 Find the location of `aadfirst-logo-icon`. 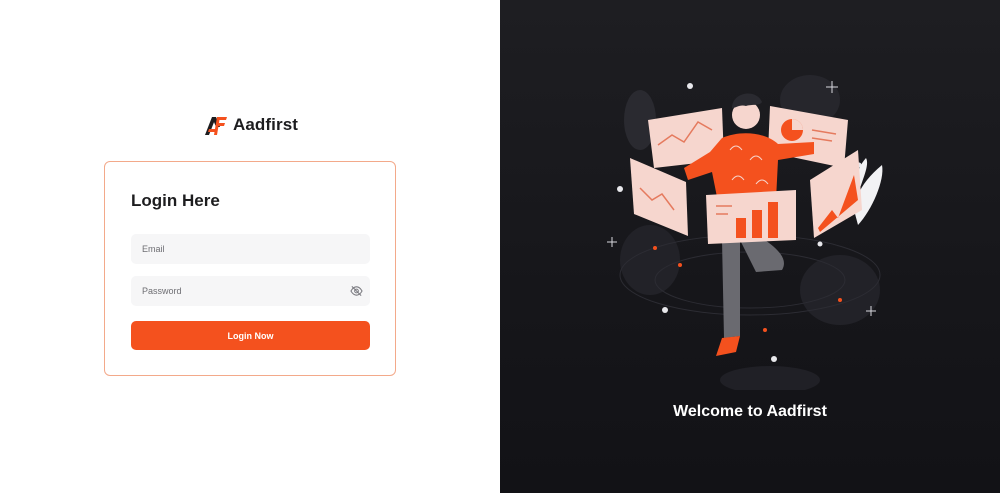

aadfirst-logo-icon is located at coordinates (216, 126).